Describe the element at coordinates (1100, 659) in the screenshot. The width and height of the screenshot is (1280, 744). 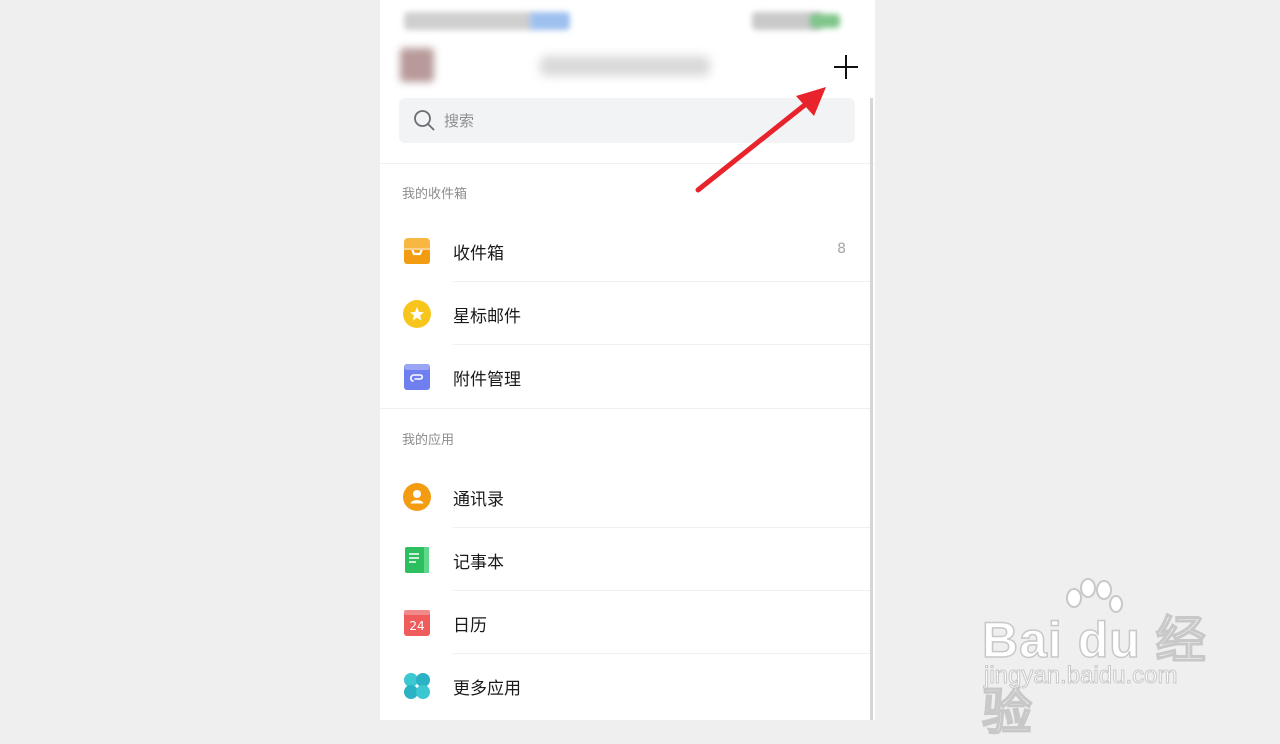
I see `baidu-watermark: Bai du 经验 jingyan.baidu.com` at that location.